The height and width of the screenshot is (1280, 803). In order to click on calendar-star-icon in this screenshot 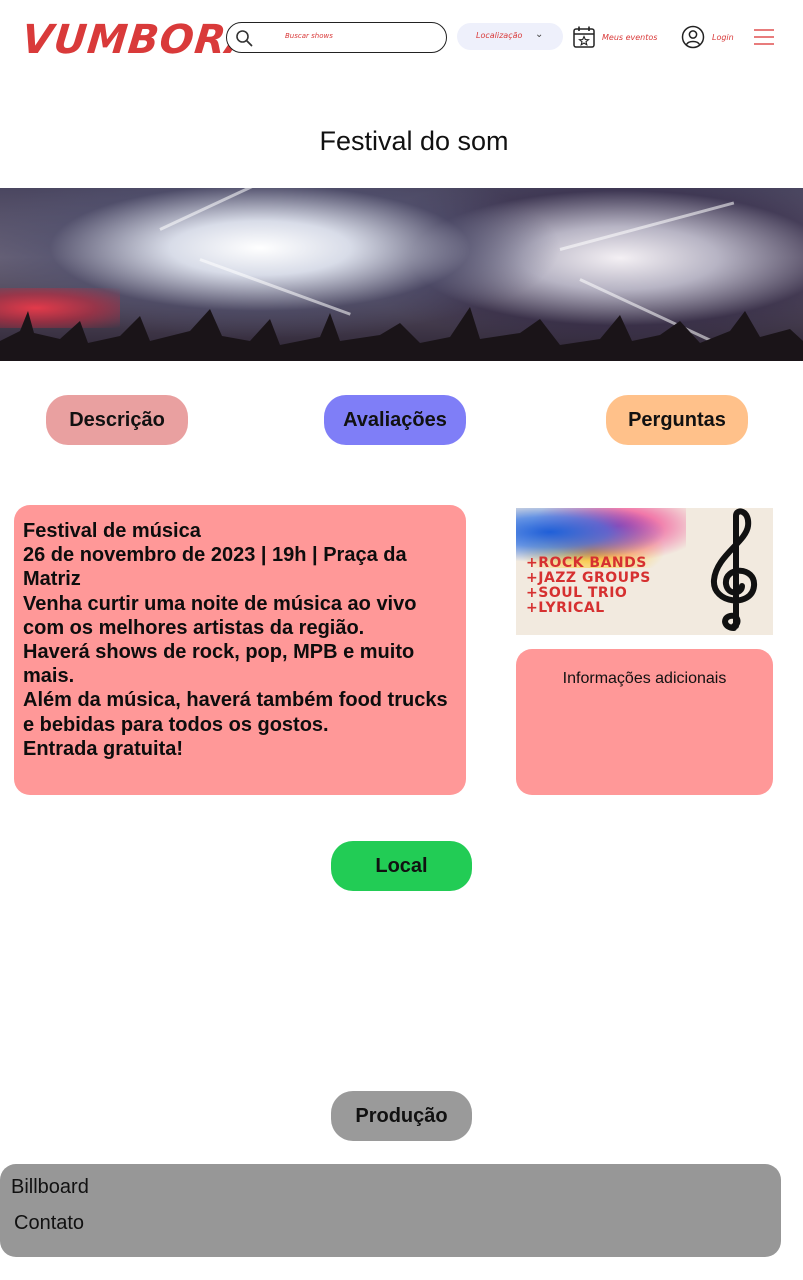, I will do `click(584, 37)`.